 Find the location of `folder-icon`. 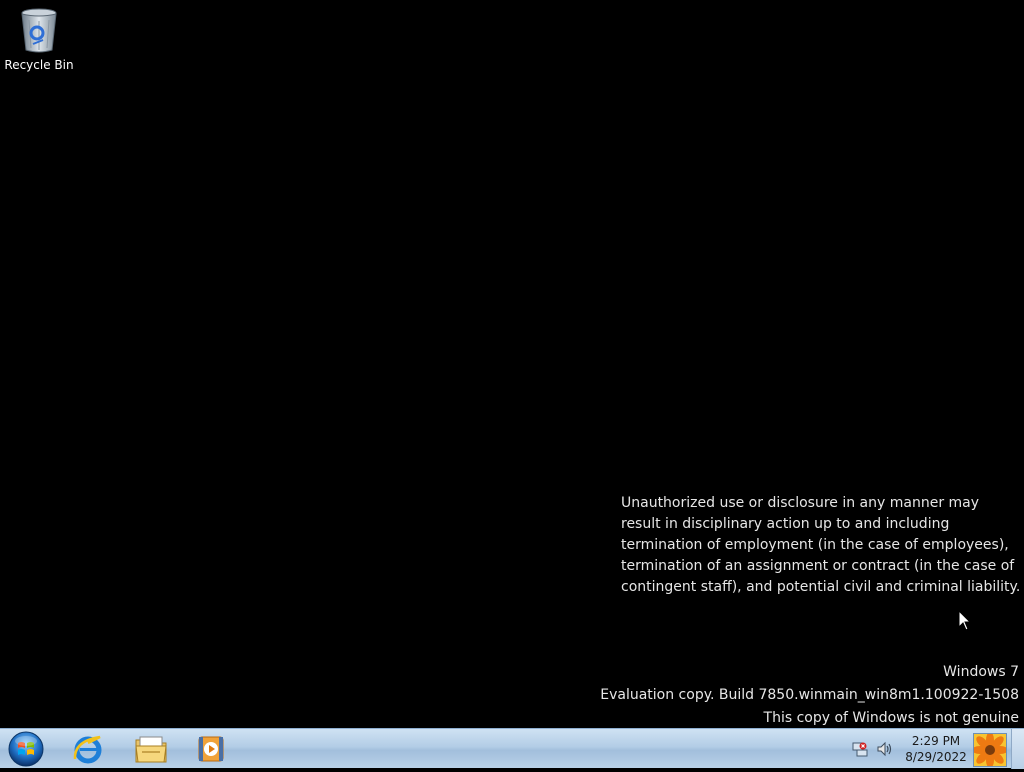

folder-icon is located at coordinates (151, 749).